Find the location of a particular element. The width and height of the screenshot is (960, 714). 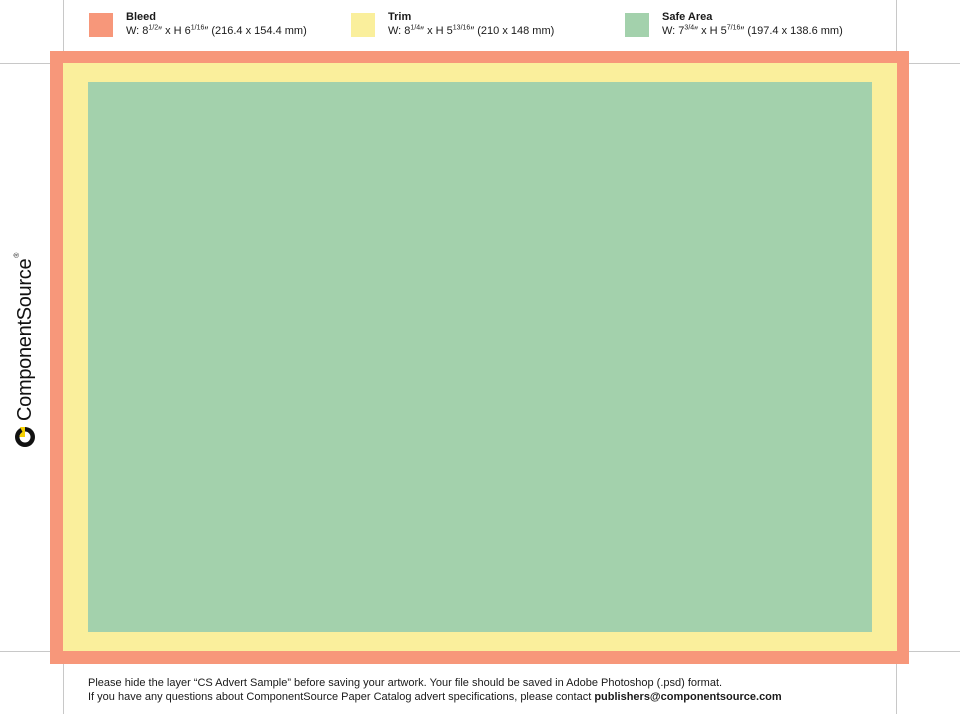

safe-area-swatch is located at coordinates (637, 25).